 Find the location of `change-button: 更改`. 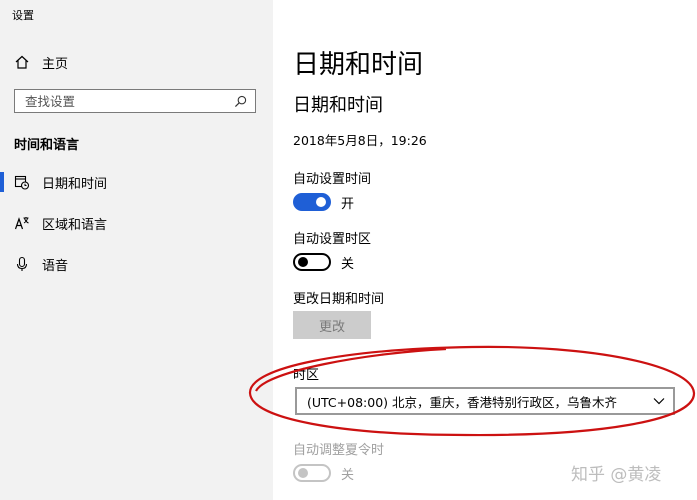

change-button: 更改 is located at coordinates (332, 325).